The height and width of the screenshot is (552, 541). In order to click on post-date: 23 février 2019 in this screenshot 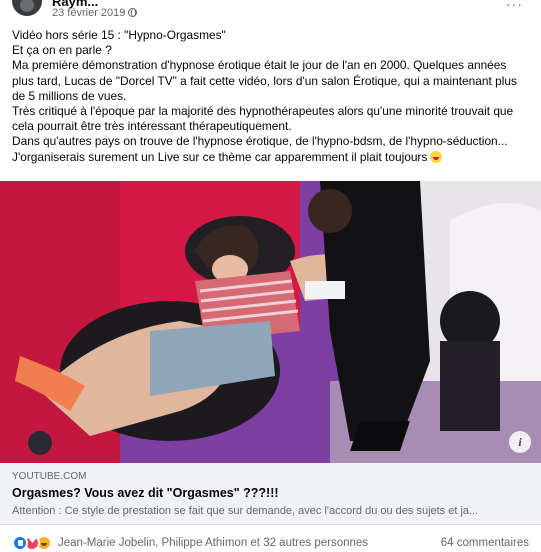, I will do `click(88, 13)`.